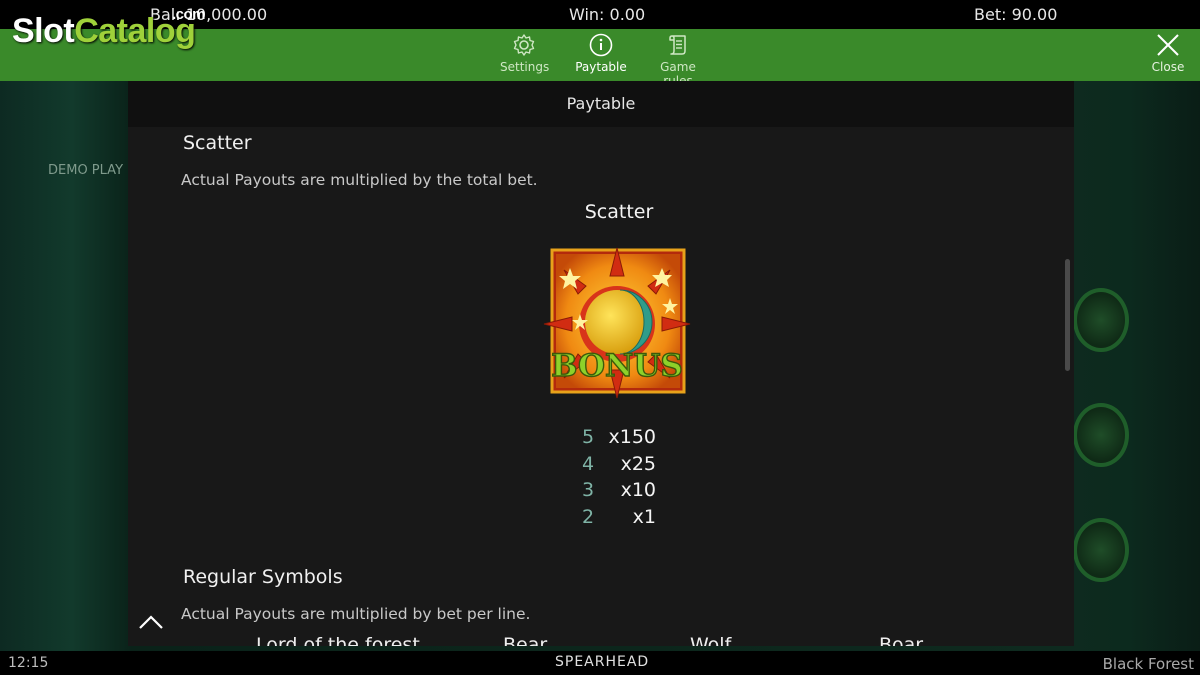 Image resolution: width=1200 pixels, height=675 pixels. What do you see at coordinates (1168, 45) in the screenshot?
I see `close-icon` at bounding box center [1168, 45].